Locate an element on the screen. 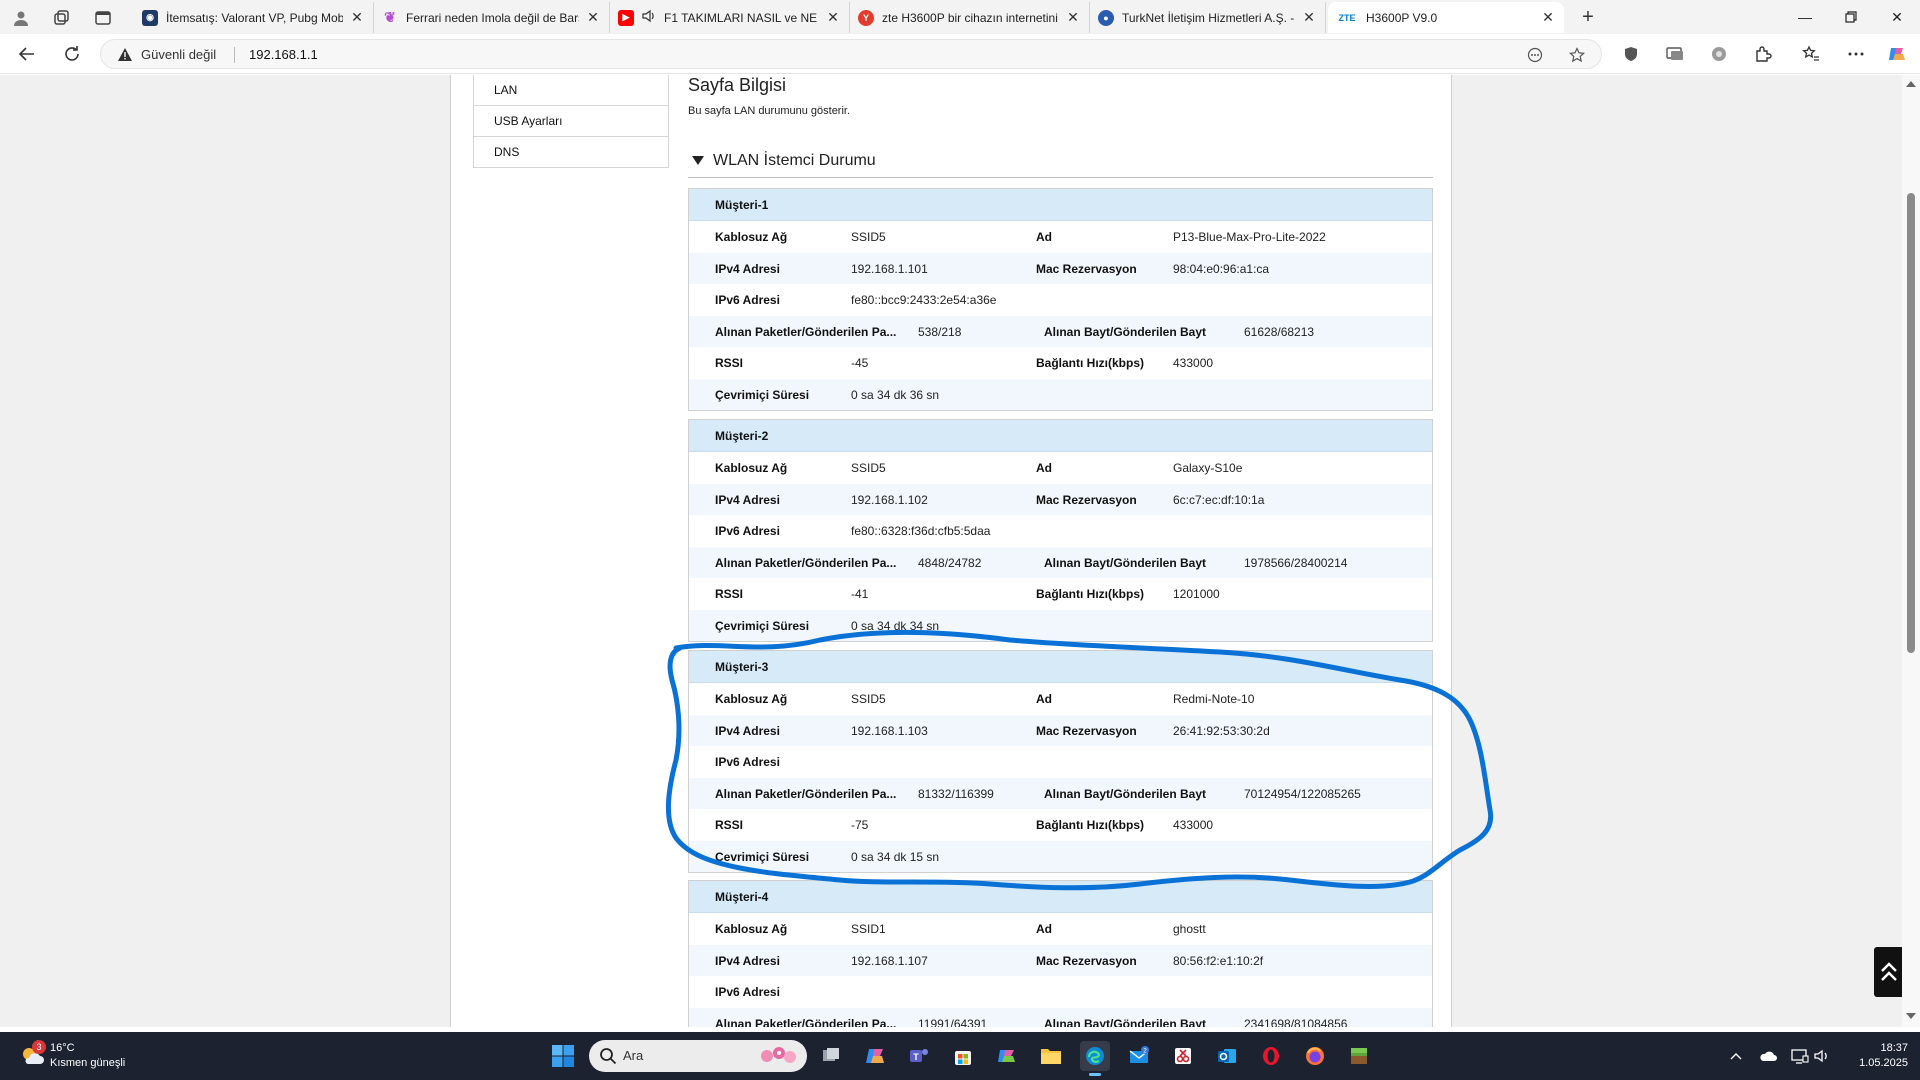  microsoft-365-icon is located at coordinates (1007, 1056).